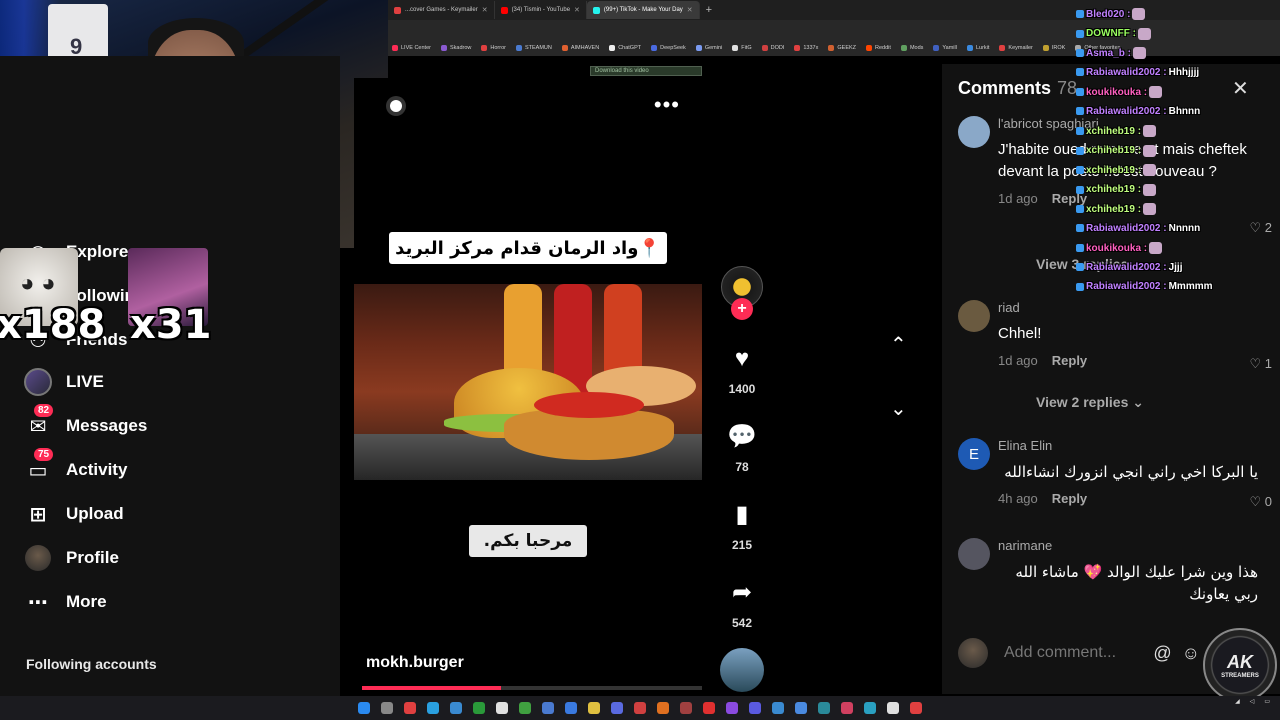  What do you see at coordinates (911, 48) in the screenshot?
I see `bookmark-item: Mods` at bounding box center [911, 48].